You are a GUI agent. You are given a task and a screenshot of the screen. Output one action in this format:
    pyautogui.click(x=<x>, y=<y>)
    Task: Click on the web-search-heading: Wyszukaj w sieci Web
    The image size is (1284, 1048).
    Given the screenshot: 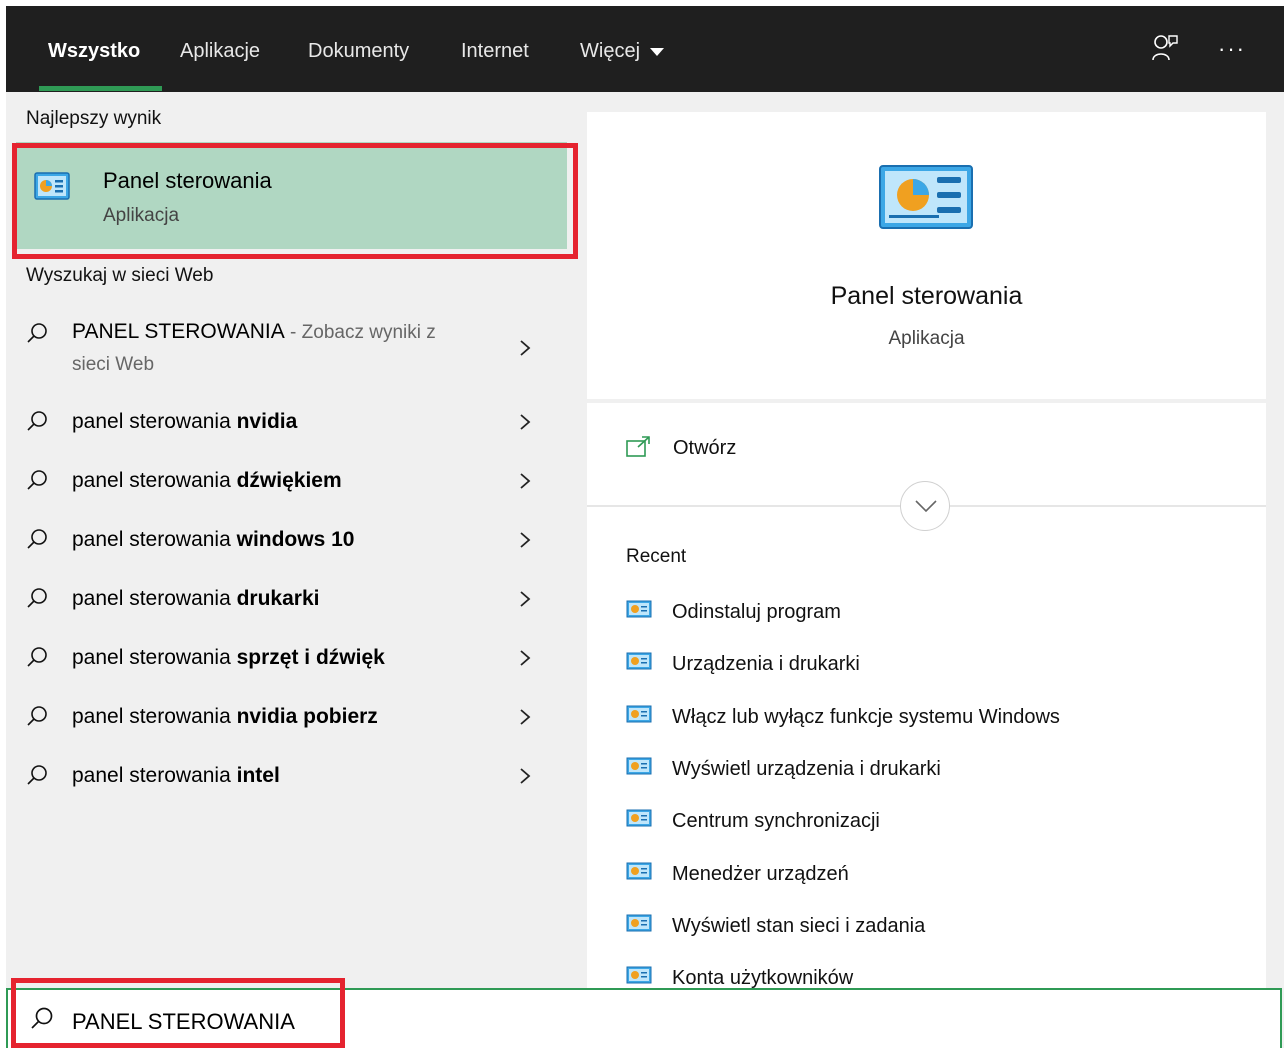 What is the action you would take?
    pyautogui.click(x=120, y=275)
    